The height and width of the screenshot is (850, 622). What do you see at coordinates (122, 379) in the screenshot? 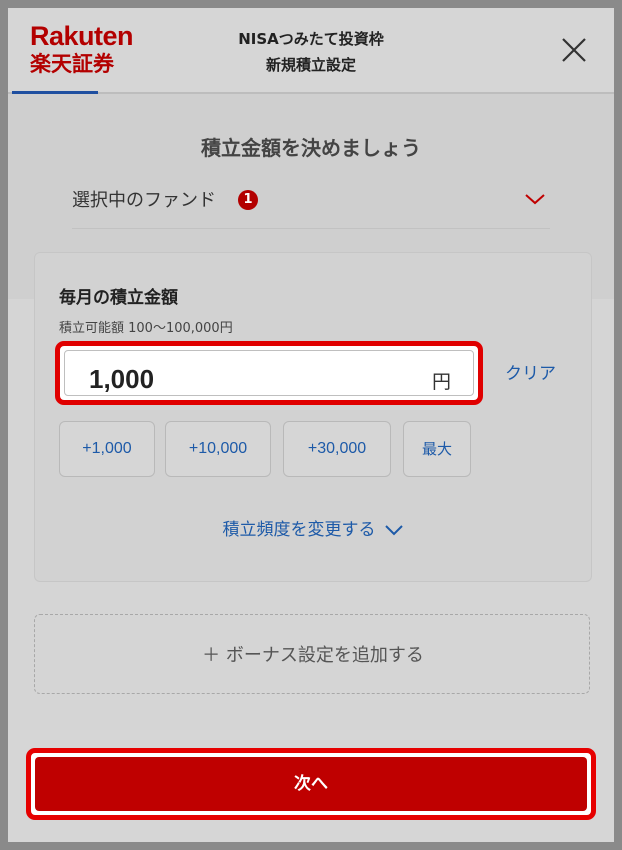
I see `amount-value: 1,000` at bounding box center [122, 379].